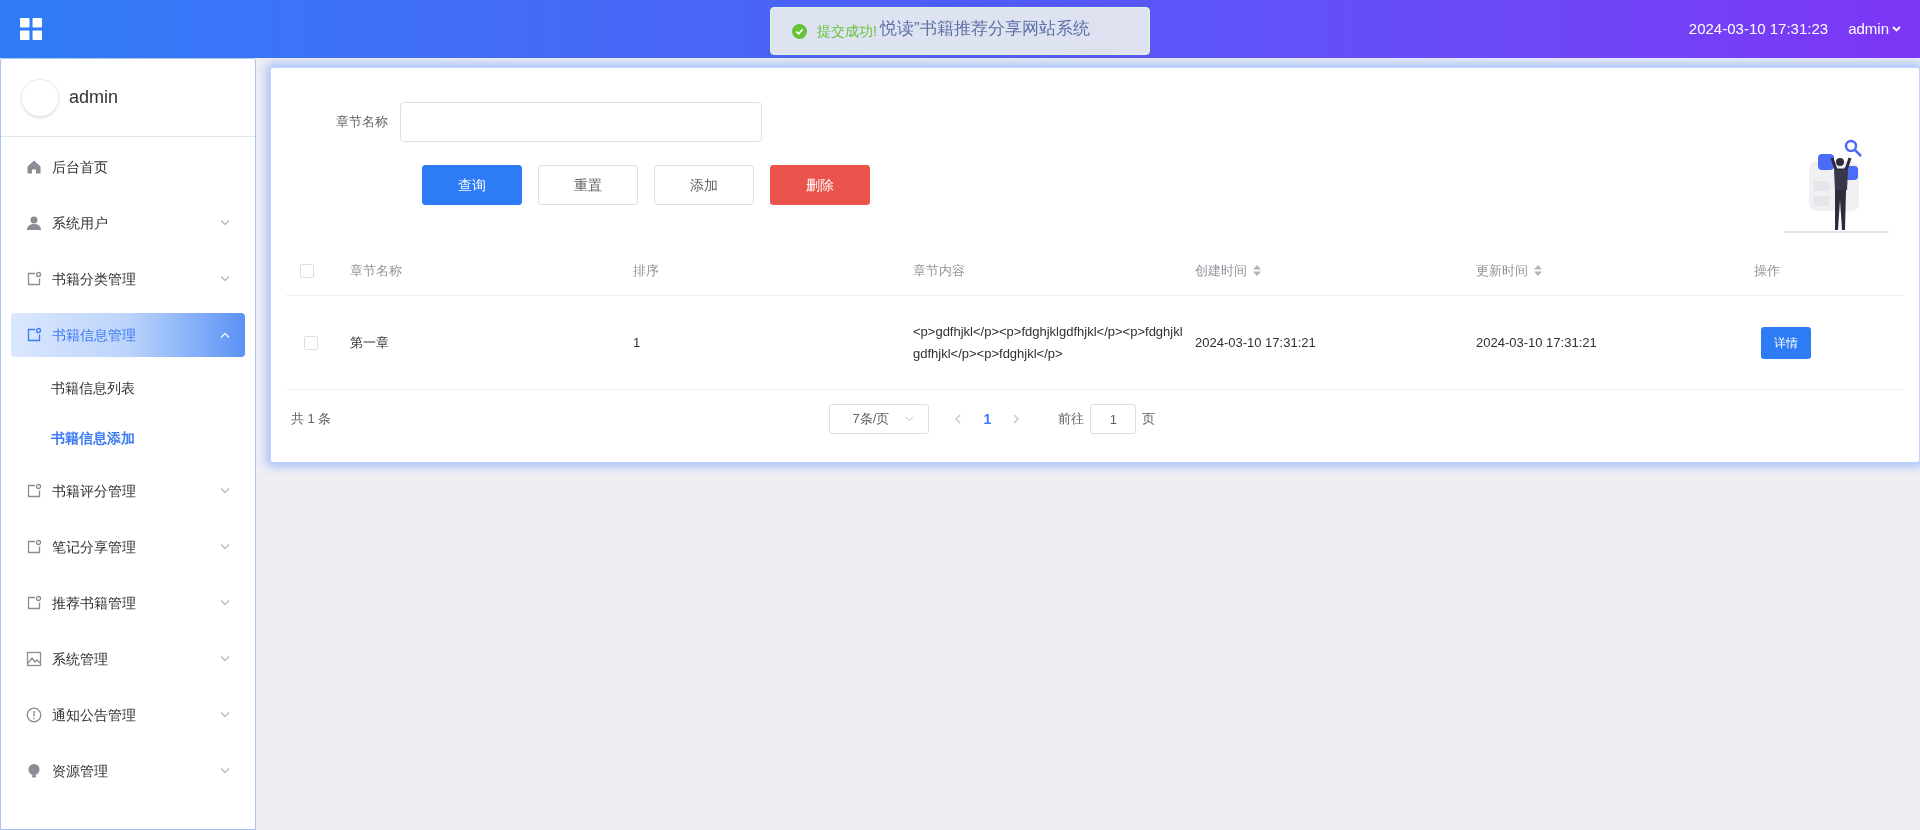  I want to click on field-label: 章节名称, so click(362, 122).